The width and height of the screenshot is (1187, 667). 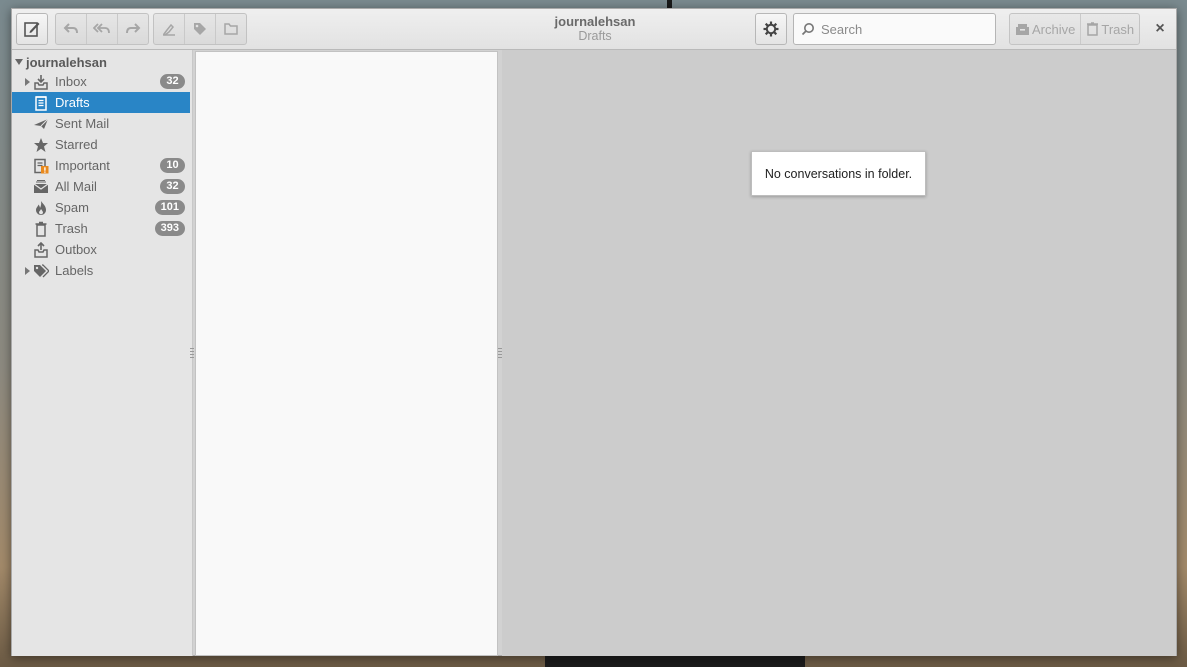 I want to click on mark-button, so click(x=169, y=29).